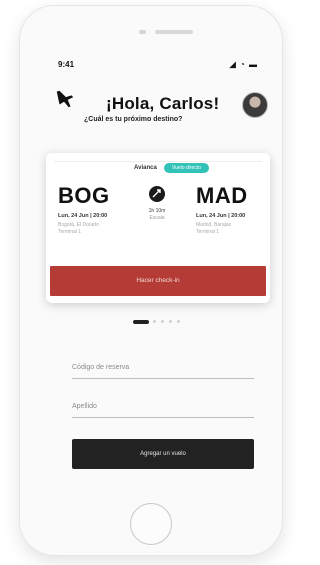  I want to click on reservation-code-underline, so click(163, 378).